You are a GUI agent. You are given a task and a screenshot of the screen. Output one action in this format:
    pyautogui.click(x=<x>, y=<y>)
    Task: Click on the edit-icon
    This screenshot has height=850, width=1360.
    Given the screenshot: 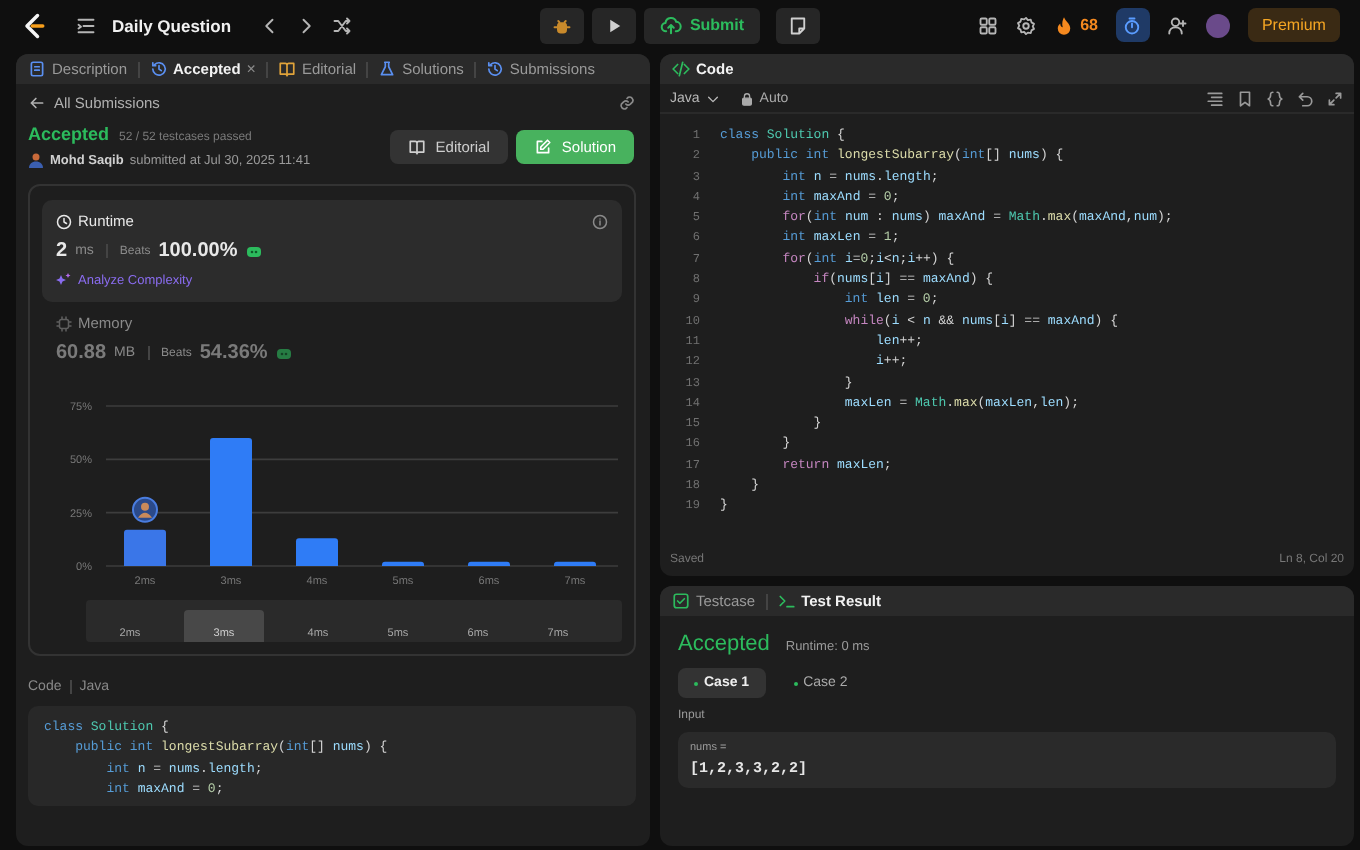 What is the action you would take?
    pyautogui.click(x=542, y=146)
    